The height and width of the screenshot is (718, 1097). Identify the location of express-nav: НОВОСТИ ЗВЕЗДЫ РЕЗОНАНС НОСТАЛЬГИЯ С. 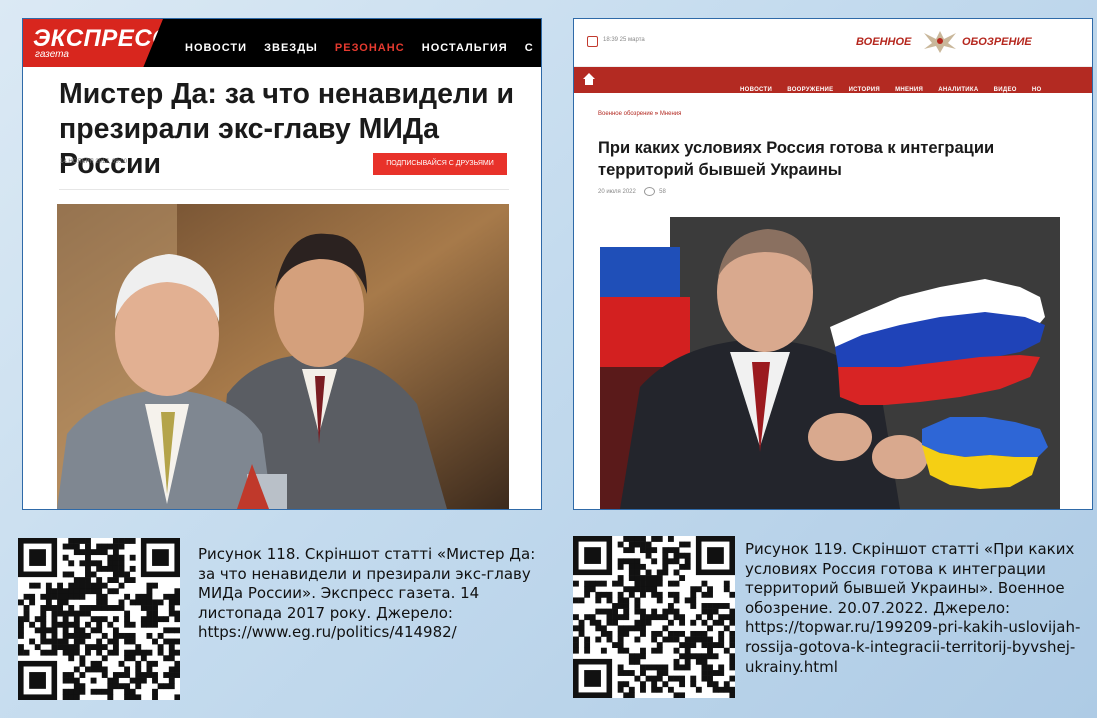
(363, 45).